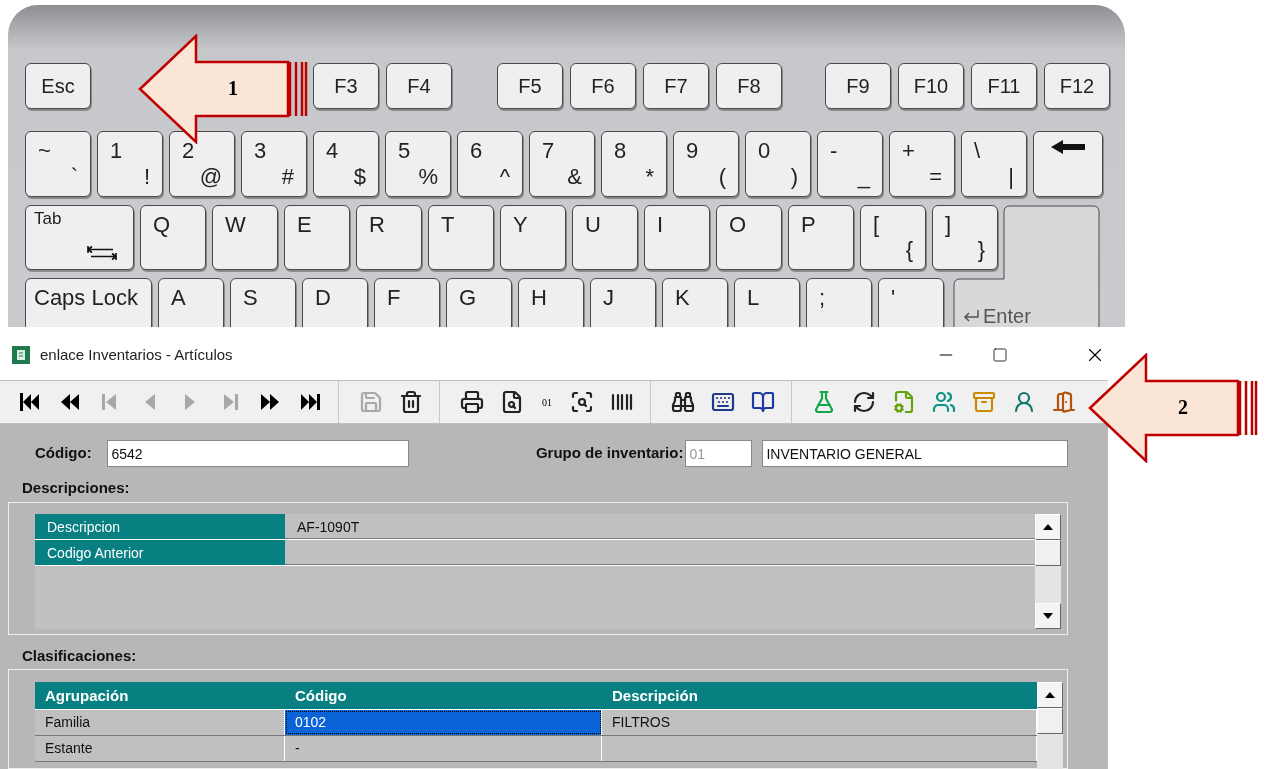 The height and width of the screenshot is (769, 1270). Describe the element at coordinates (479, 302) in the screenshot. I see `keyboard-key: G` at that location.